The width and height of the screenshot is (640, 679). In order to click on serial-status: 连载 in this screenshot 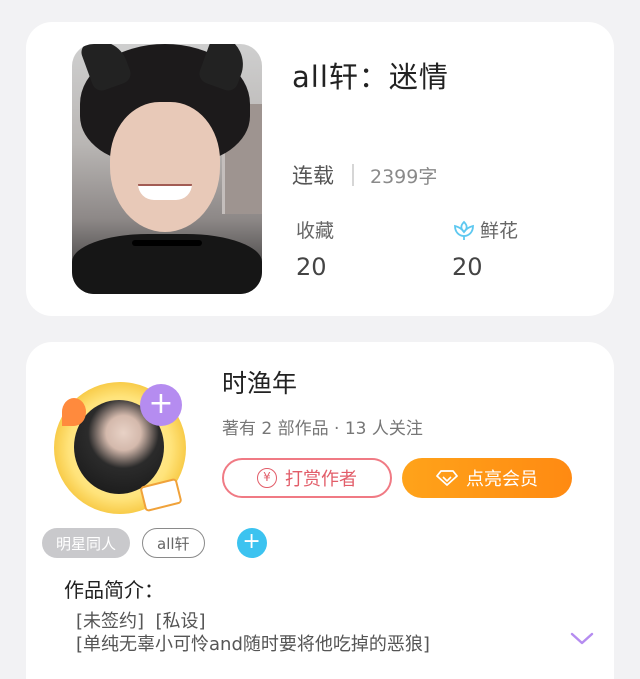, I will do `click(313, 176)`.